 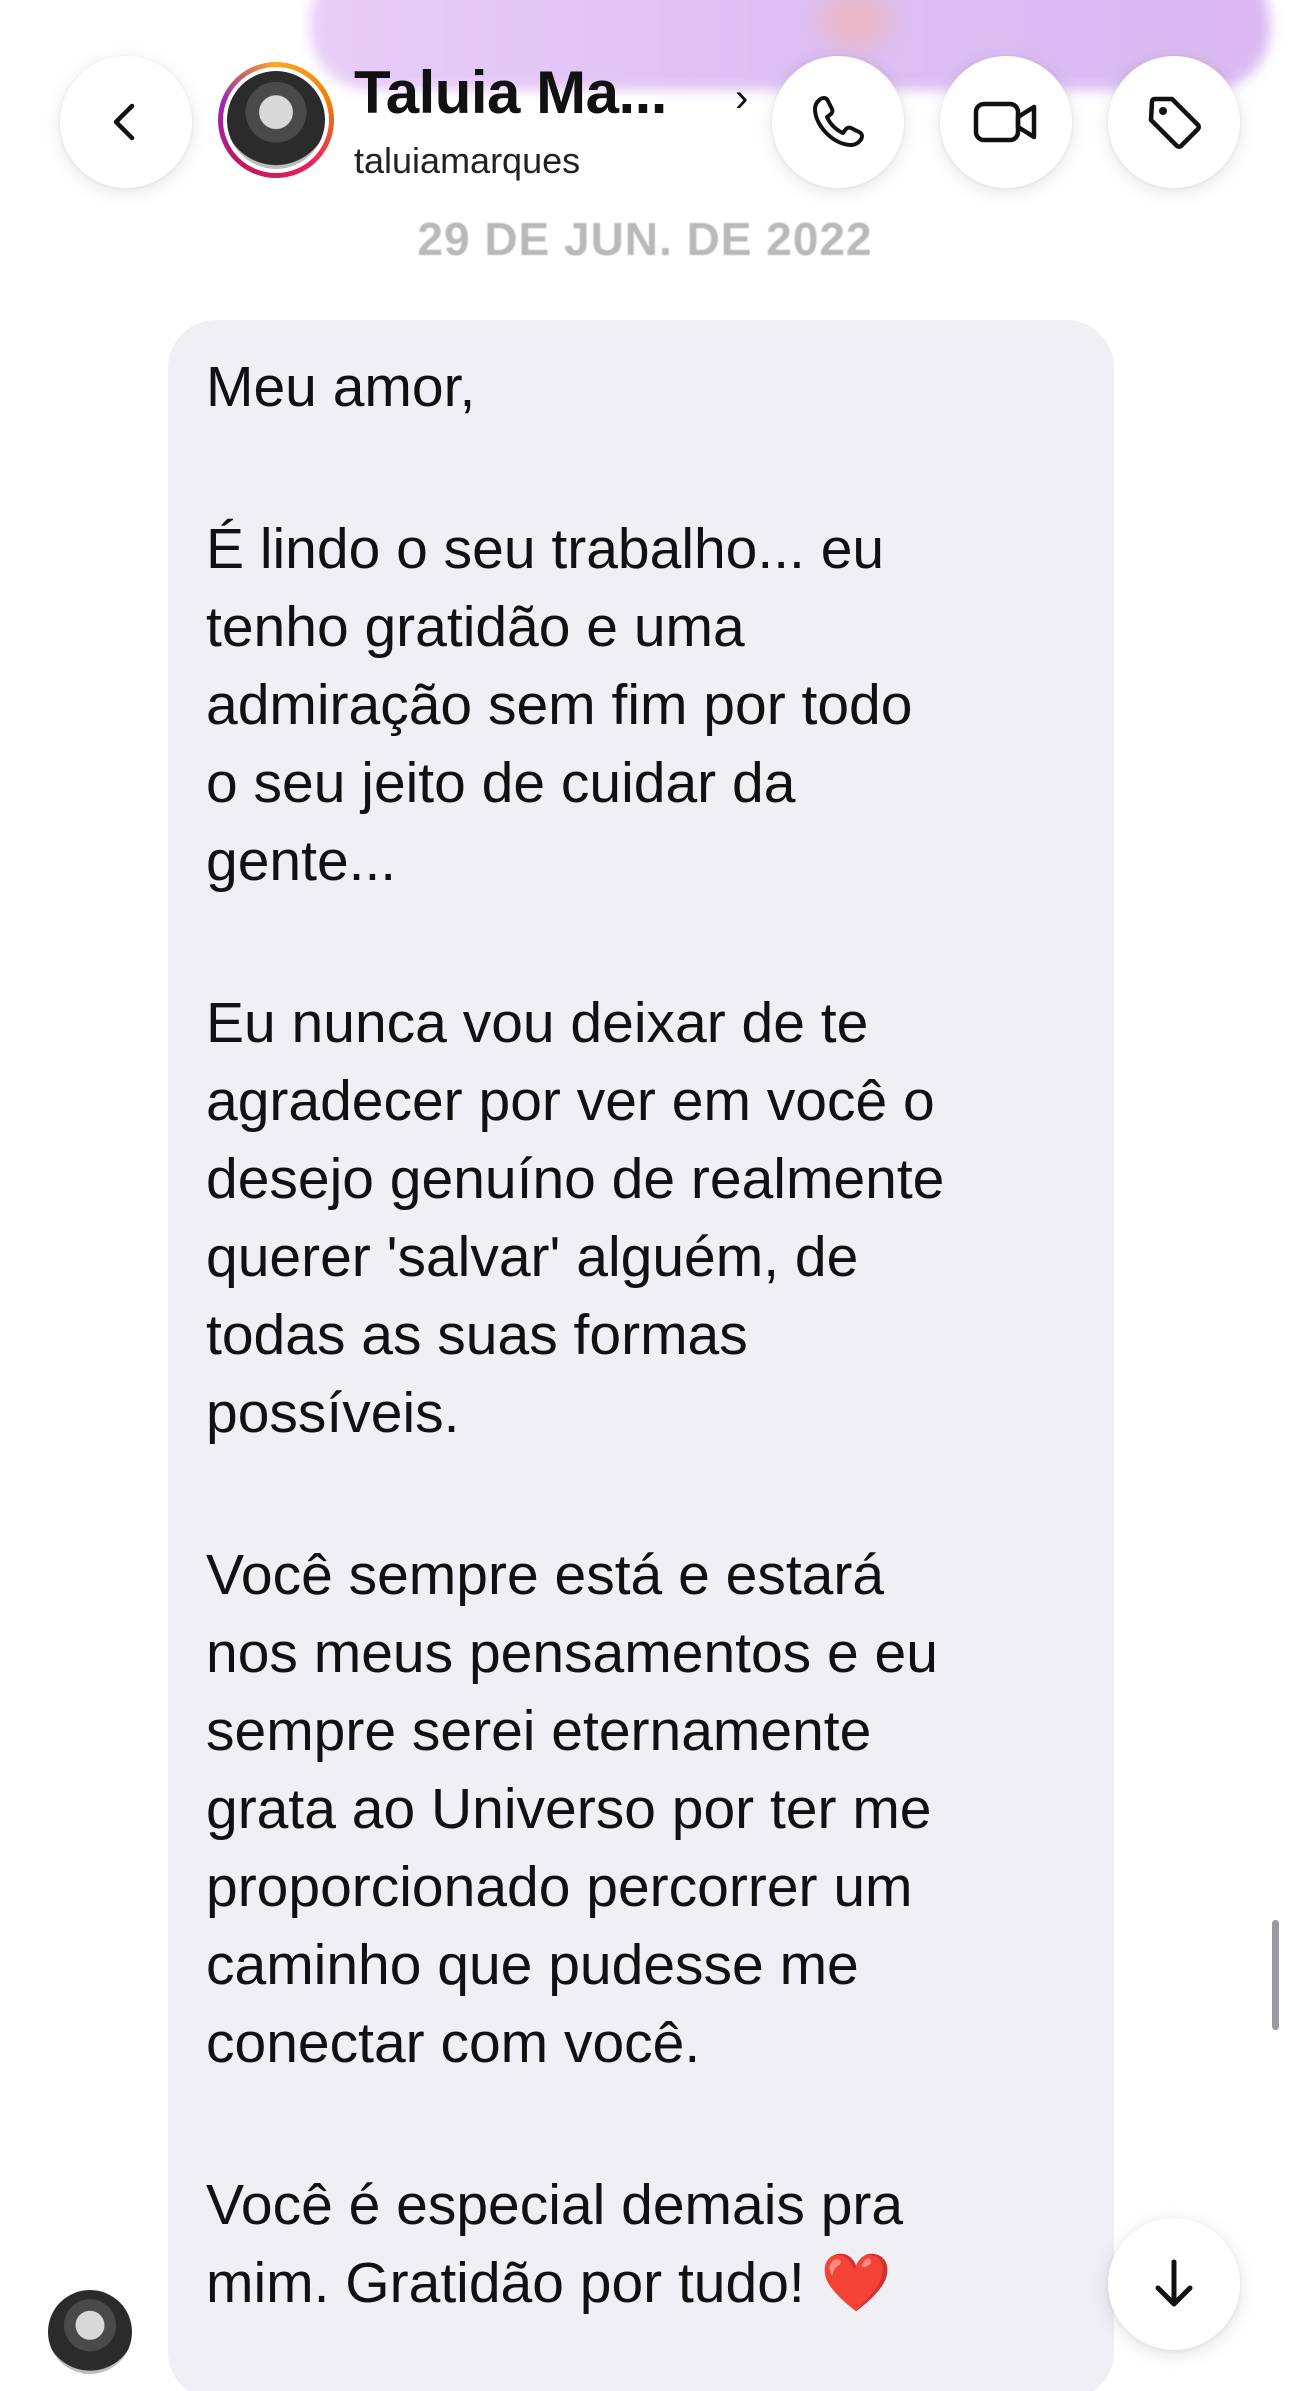 I want to click on message-line: admiração sem fim por todo, so click(x=559, y=705).